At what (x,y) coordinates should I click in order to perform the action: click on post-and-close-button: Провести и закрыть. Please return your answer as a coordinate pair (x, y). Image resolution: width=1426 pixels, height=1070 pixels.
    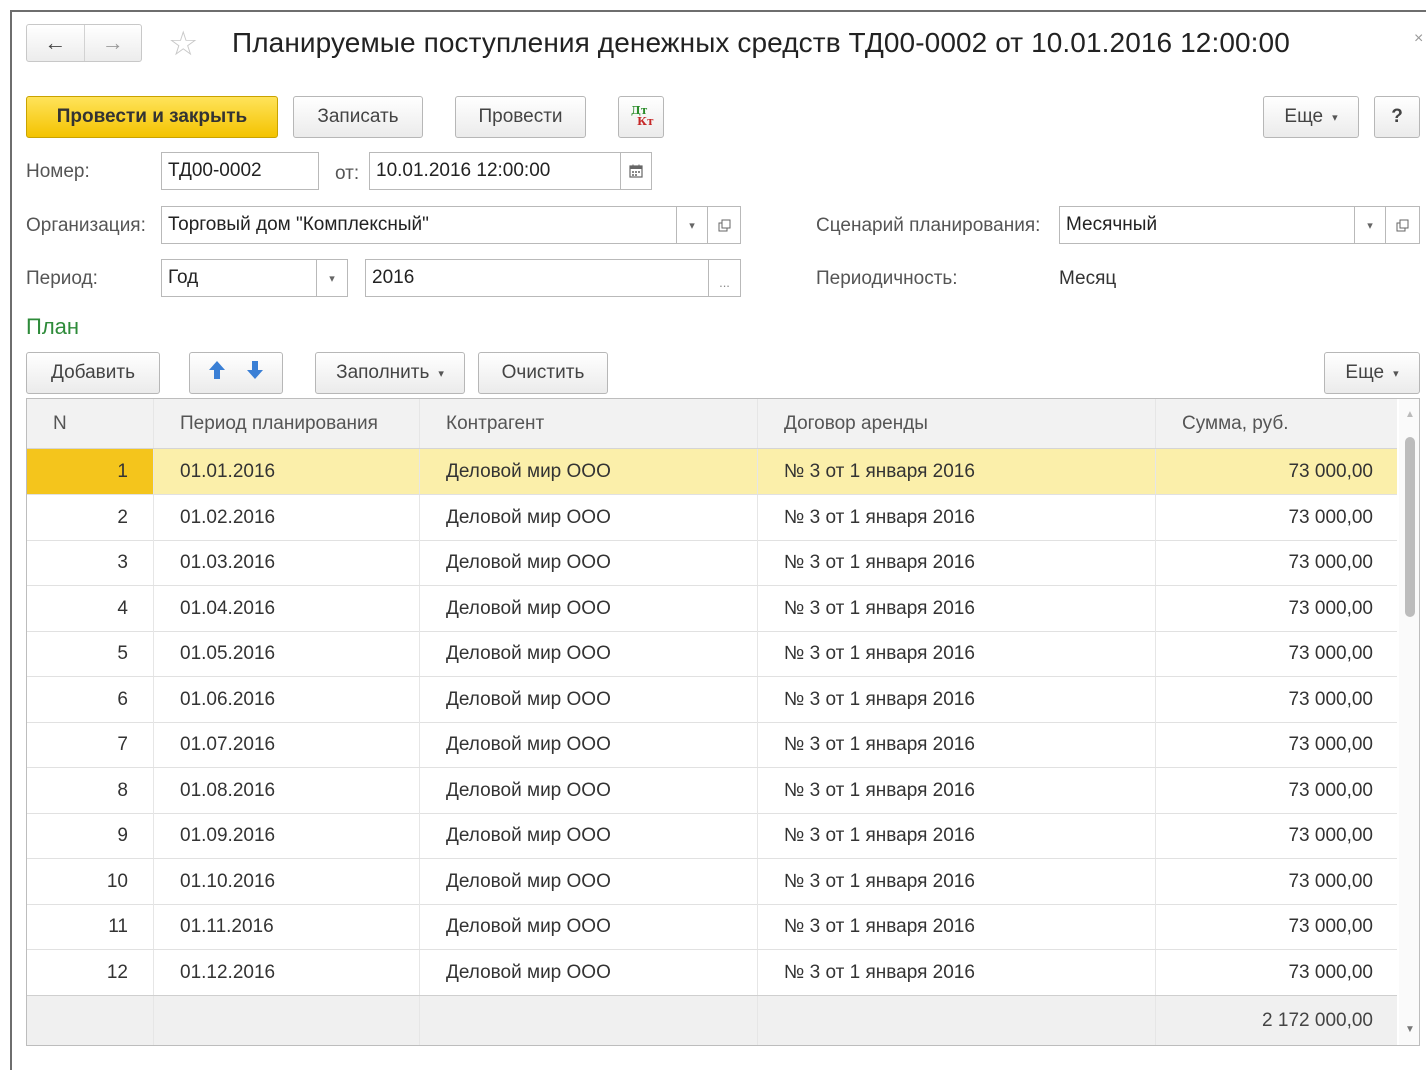
    Looking at the image, I should click on (152, 117).